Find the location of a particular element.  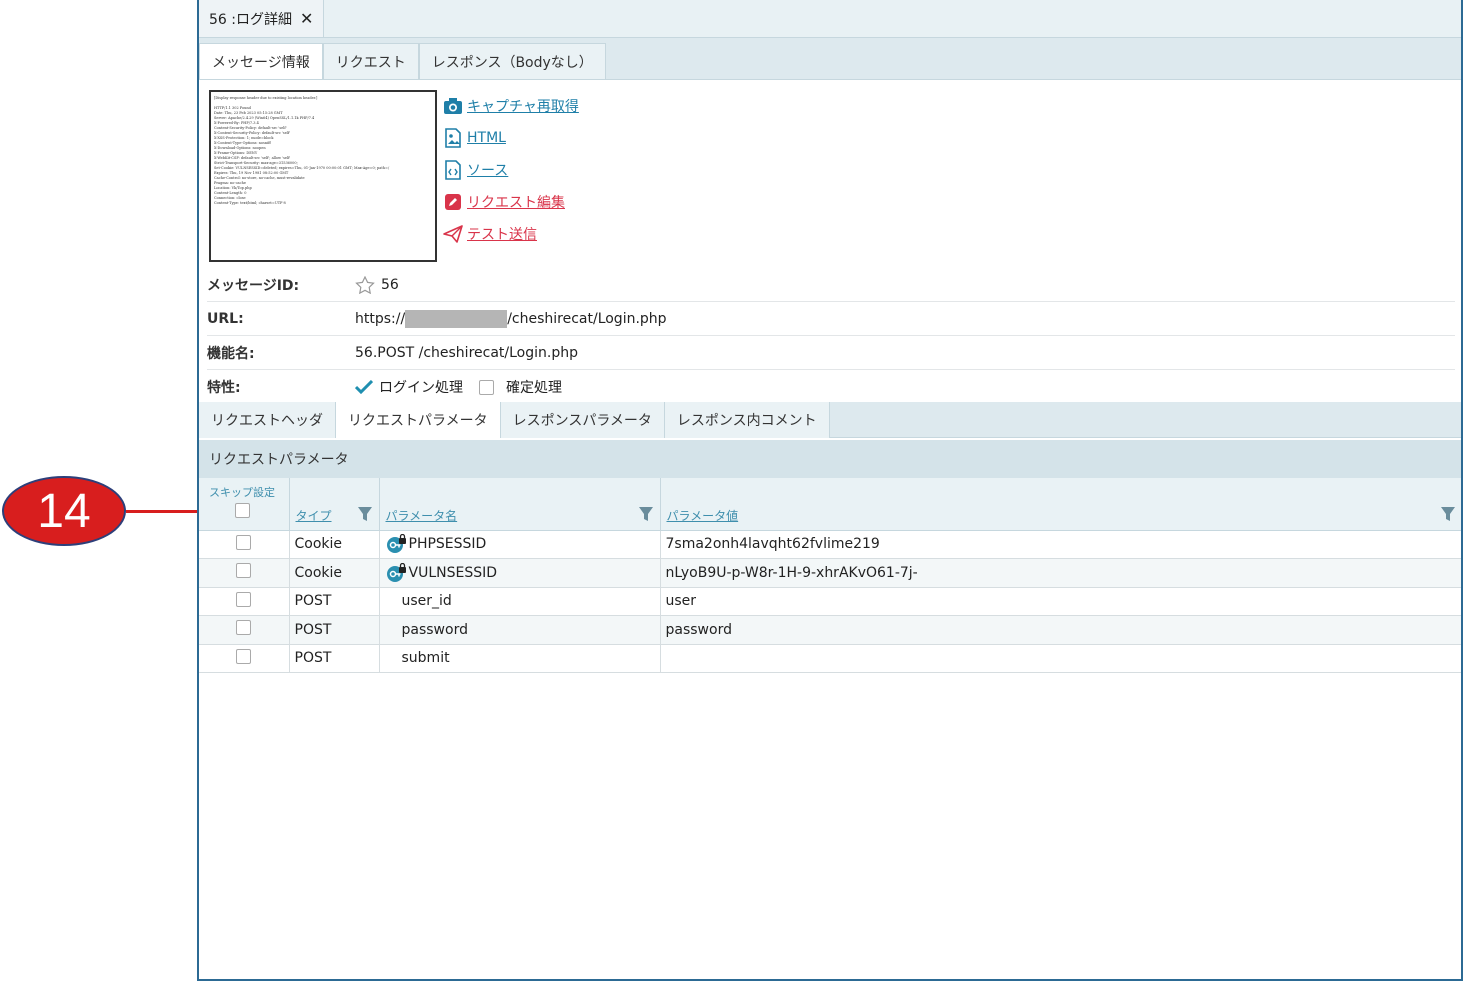

message-id-value: 56 is located at coordinates (390, 284).